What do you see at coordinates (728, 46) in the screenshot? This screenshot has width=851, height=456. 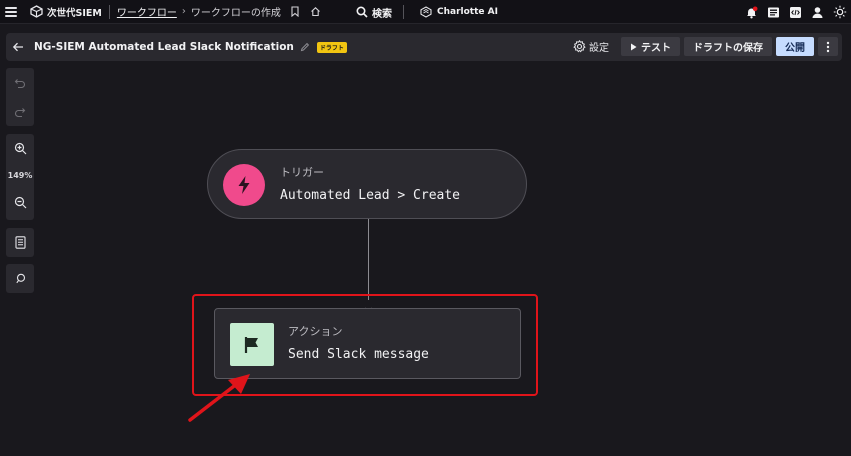 I see `save-draft-button: ドラフトの保存` at bounding box center [728, 46].